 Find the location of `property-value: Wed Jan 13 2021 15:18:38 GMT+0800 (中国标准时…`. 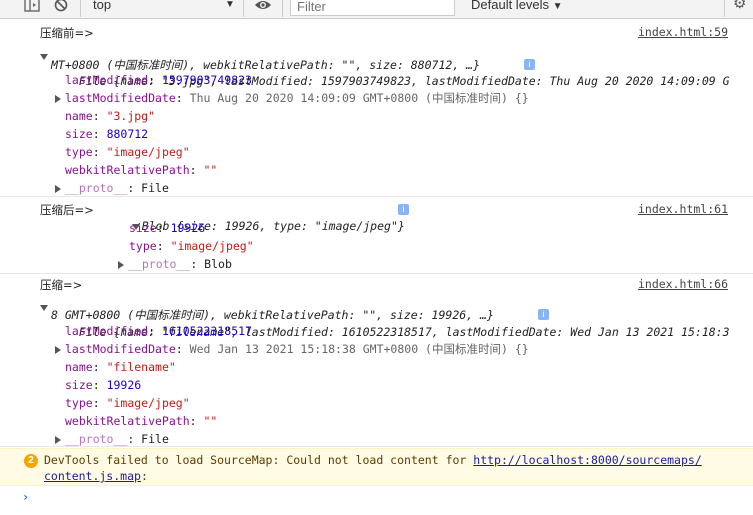

property-value: Wed Jan 13 2021 15:18:38 GMT+0800 (中国标准时… is located at coordinates (359, 349).